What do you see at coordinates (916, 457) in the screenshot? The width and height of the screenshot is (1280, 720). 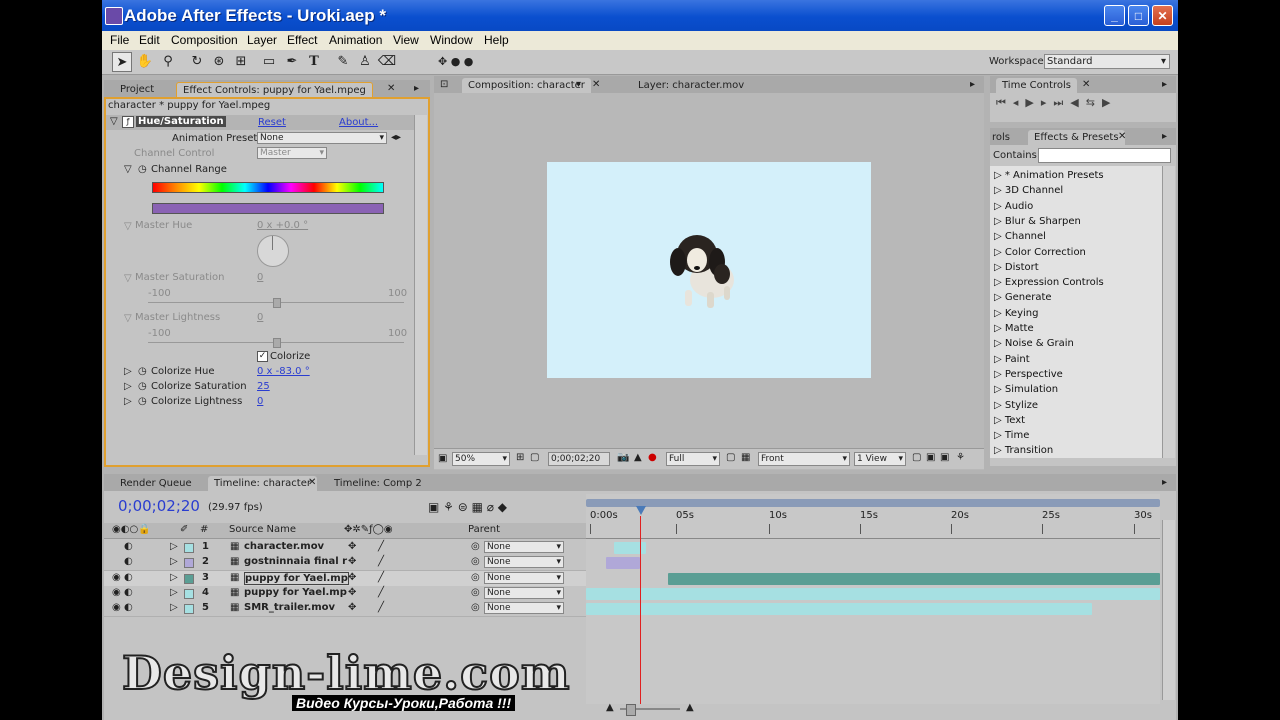 I see `pixel-aspect-icon: ▢` at bounding box center [916, 457].